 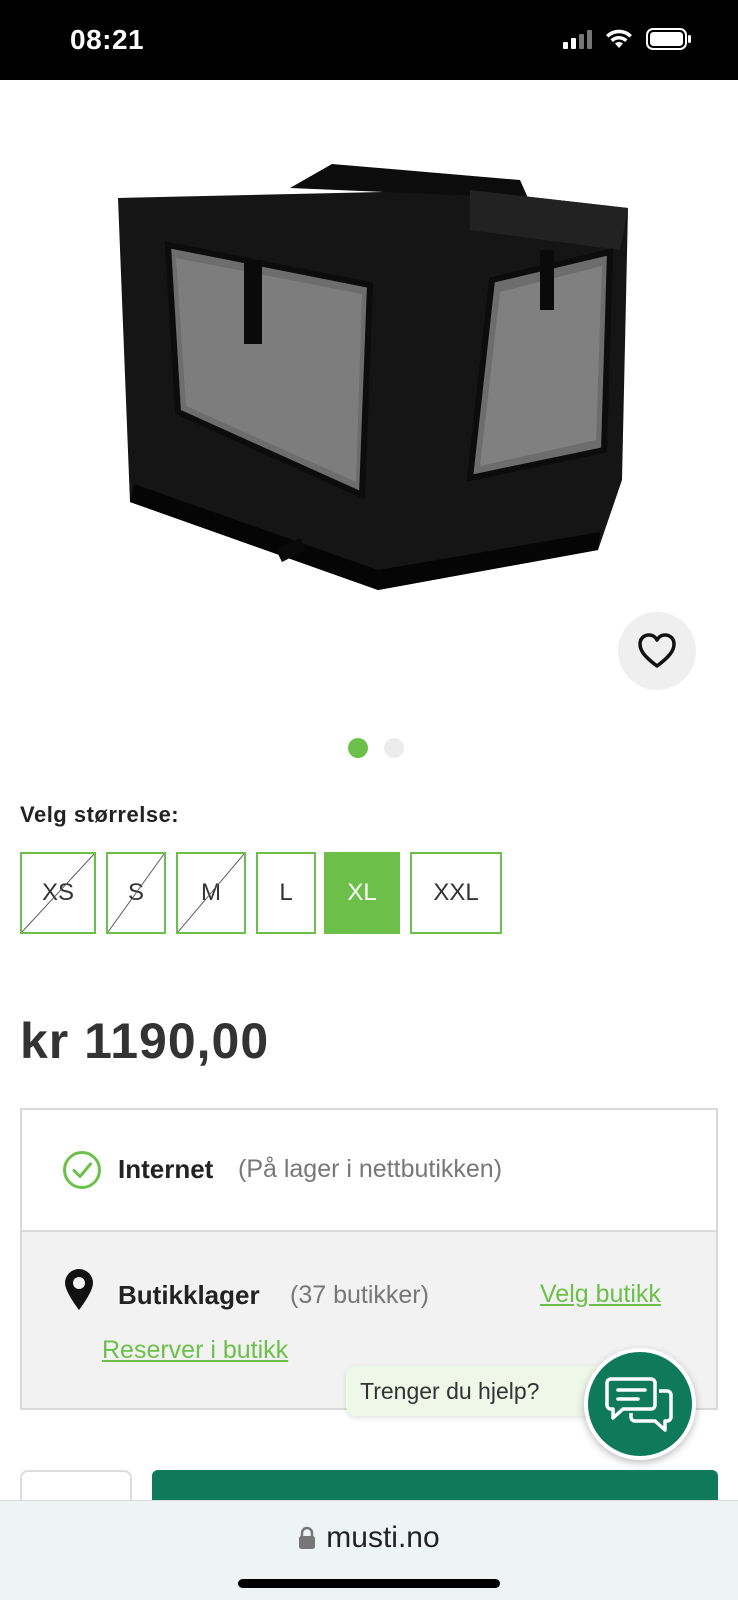 I want to click on home-indicator, so click(x=369, y=1583).